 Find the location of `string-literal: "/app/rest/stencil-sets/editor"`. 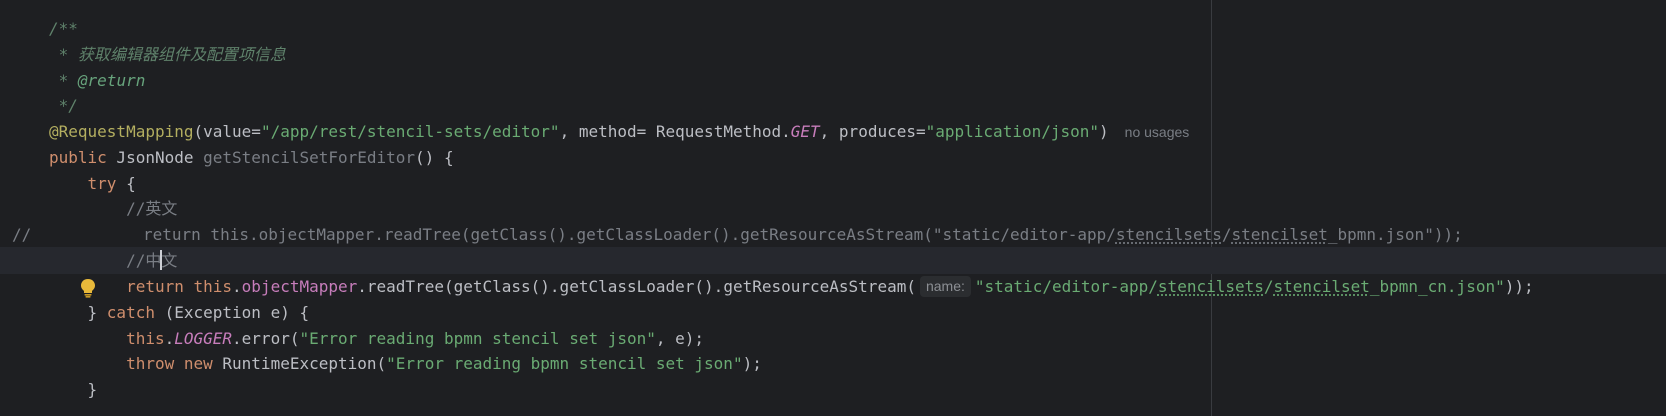

string-literal: "/app/rest/stencil-sets/editor" is located at coordinates (410, 131).